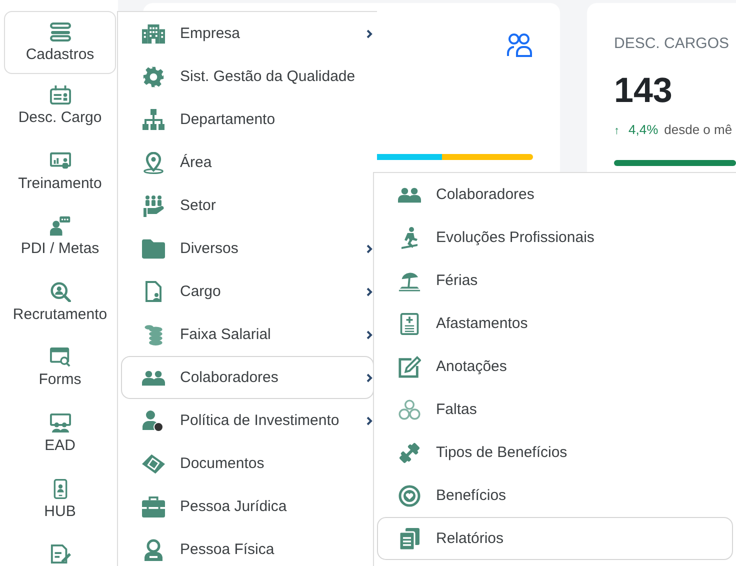  I want to click on menu-item: Diversos, so click(247, 248).